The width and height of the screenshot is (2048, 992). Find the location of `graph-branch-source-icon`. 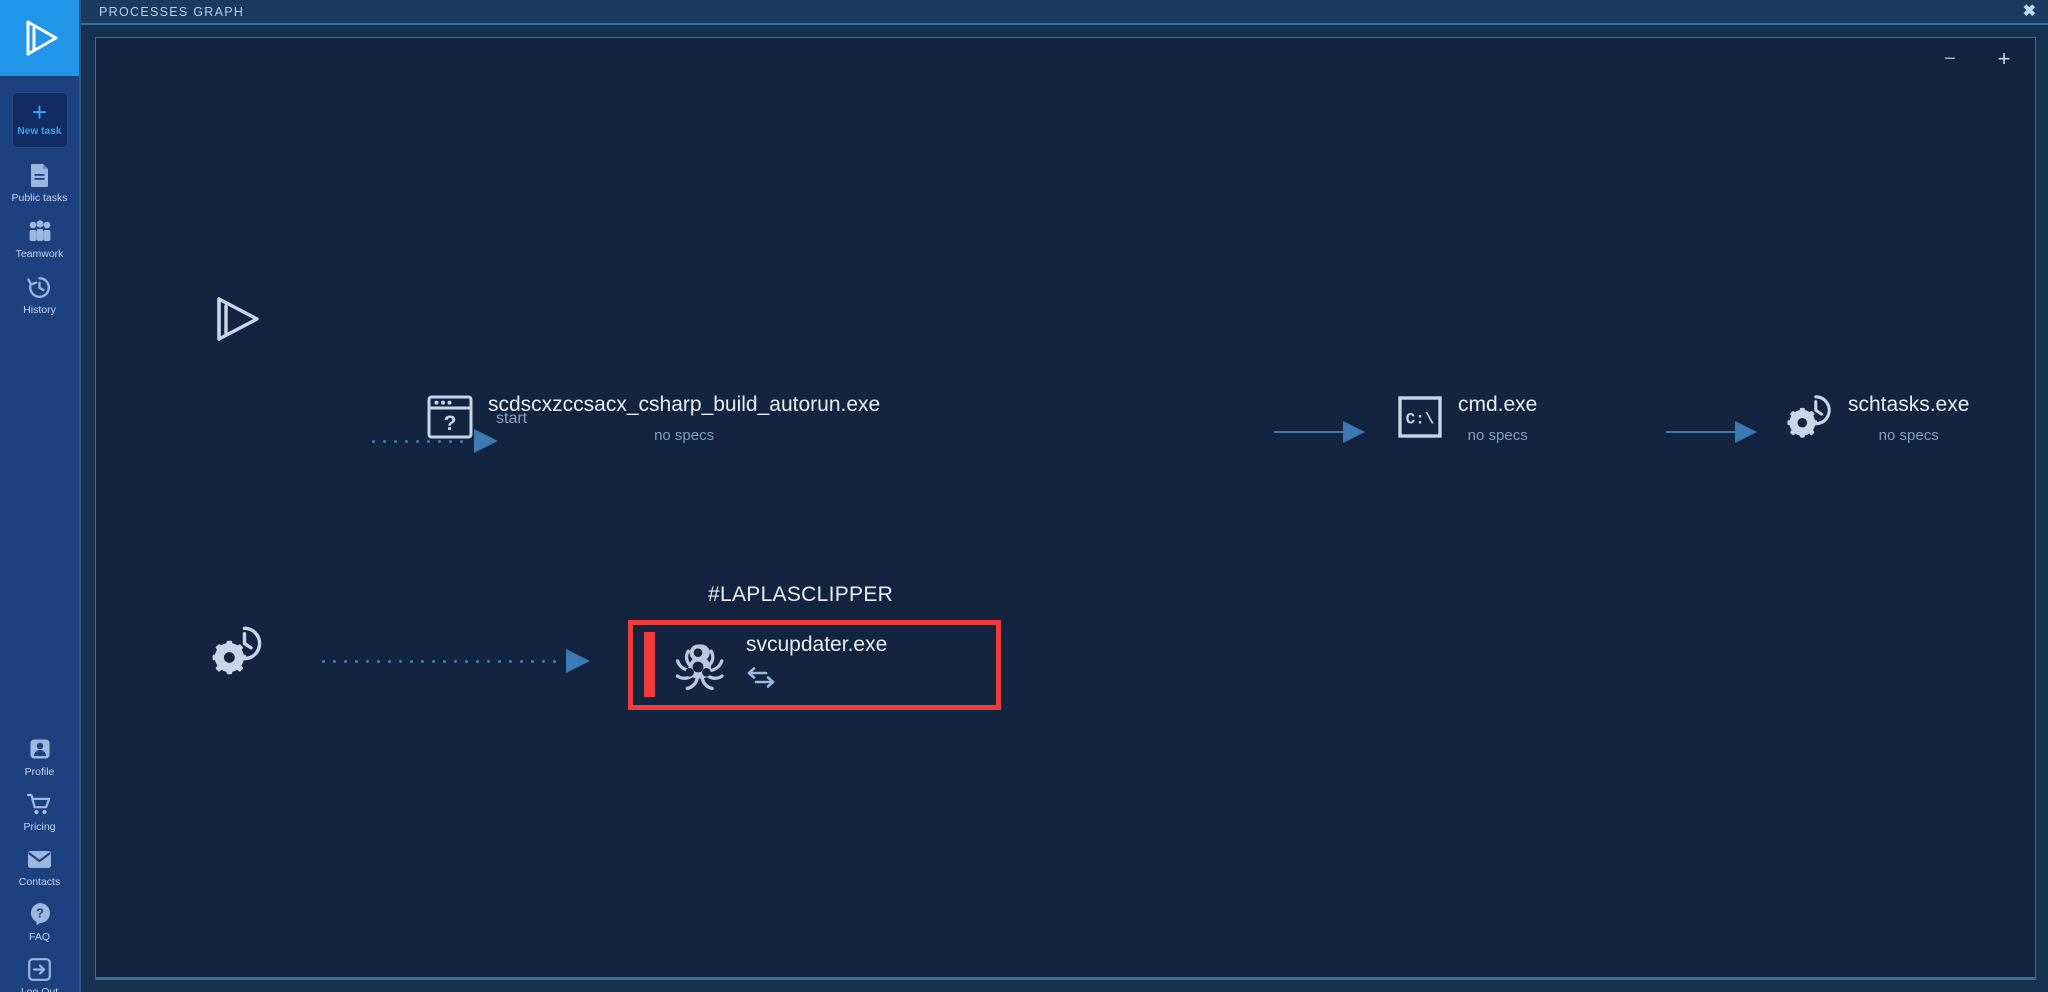

graph-branch-source-icon is located at coordinates (238, 653).